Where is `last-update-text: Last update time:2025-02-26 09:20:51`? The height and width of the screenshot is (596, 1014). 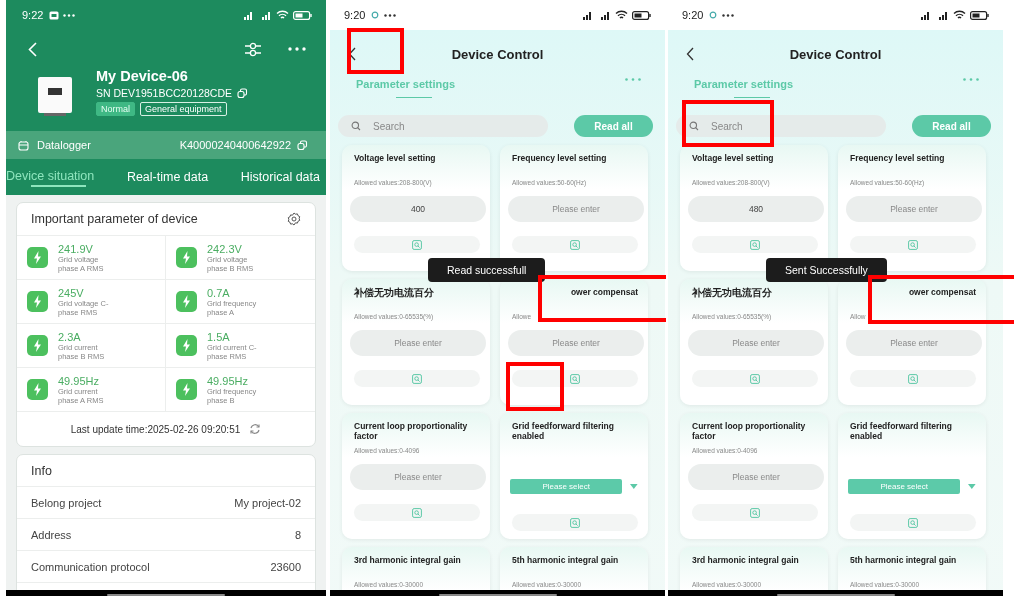 last-update-text: Last update time:2025-02-26 09:20:51 is located at coordinates (155, 429).